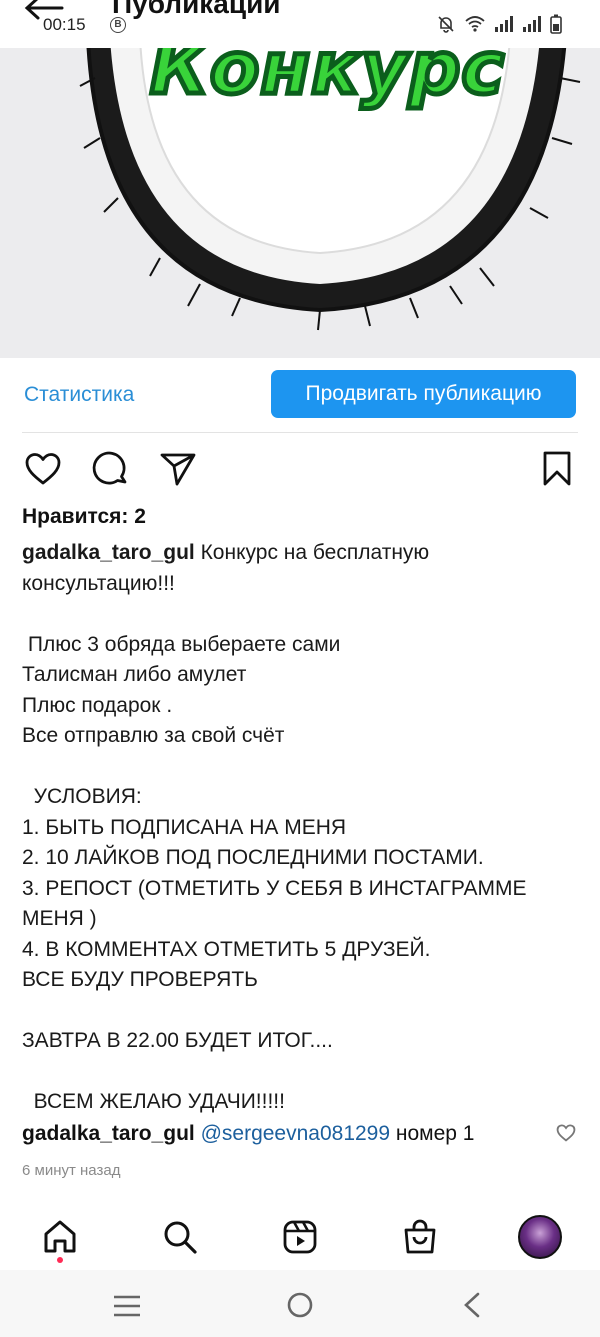 This screenshot has height=1337, width=600. What do you see at coordinates (557, 469) in the screenshot?
I see `bookmark-icon` at bounding box center [557, 469].